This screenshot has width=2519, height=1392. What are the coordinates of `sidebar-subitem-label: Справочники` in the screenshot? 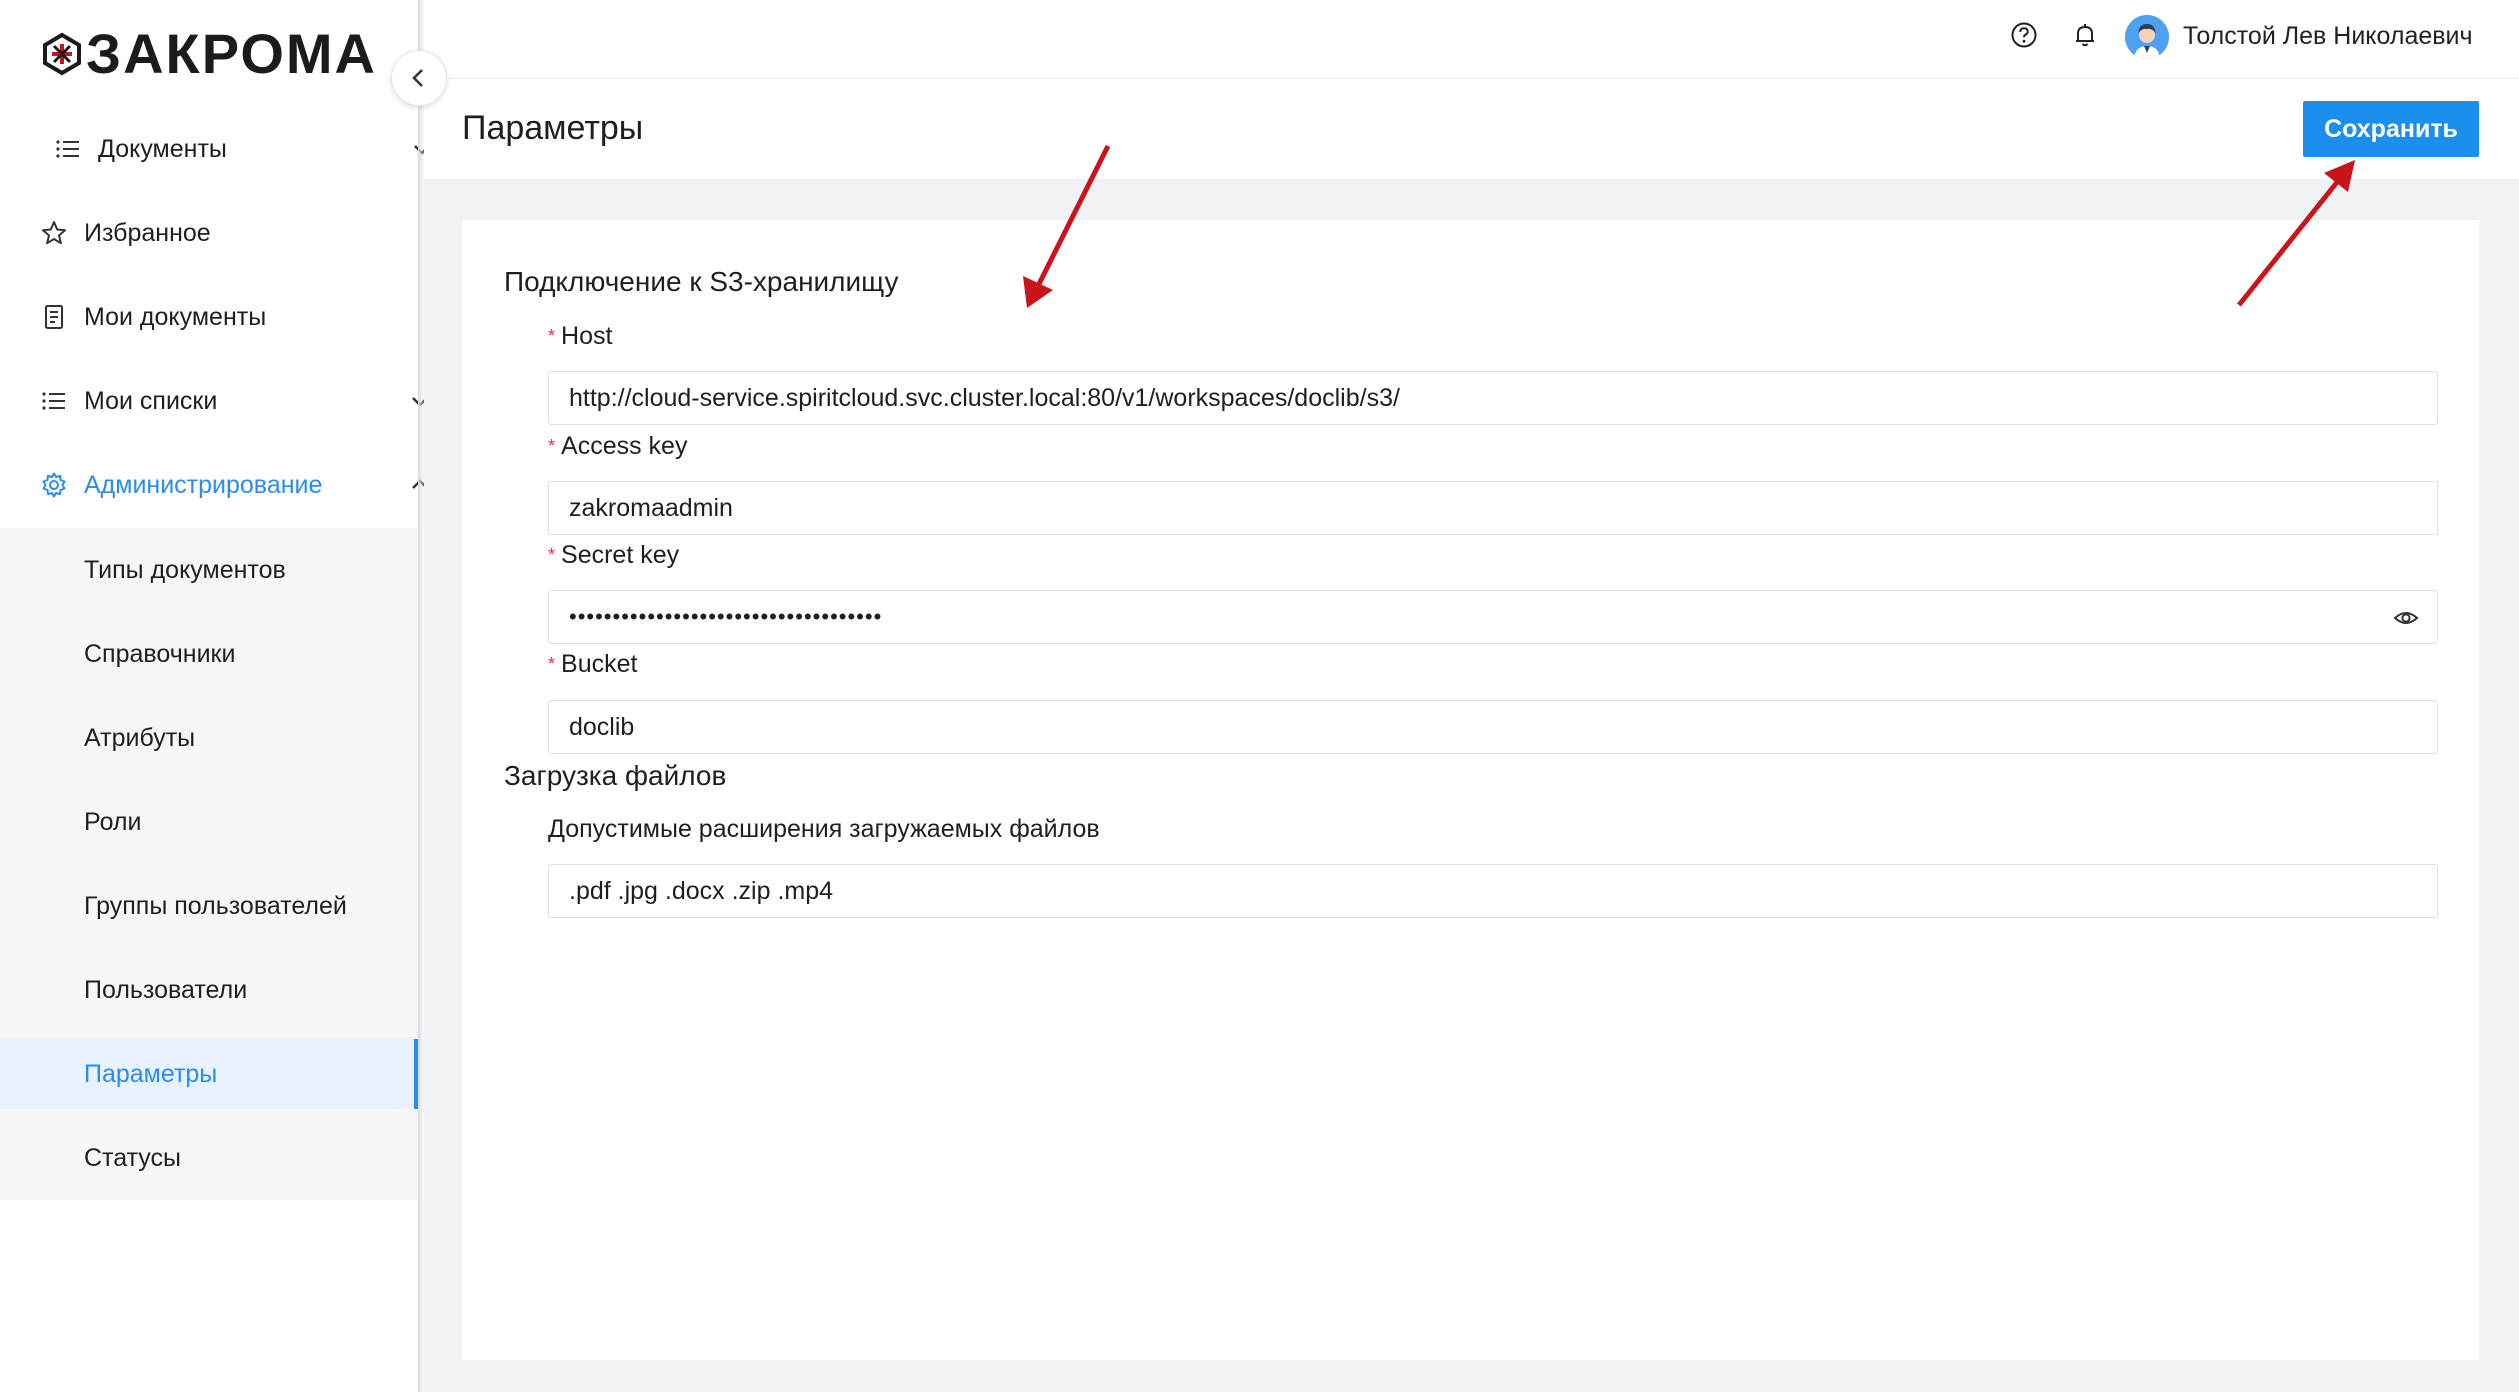 It's located at (160, 653).